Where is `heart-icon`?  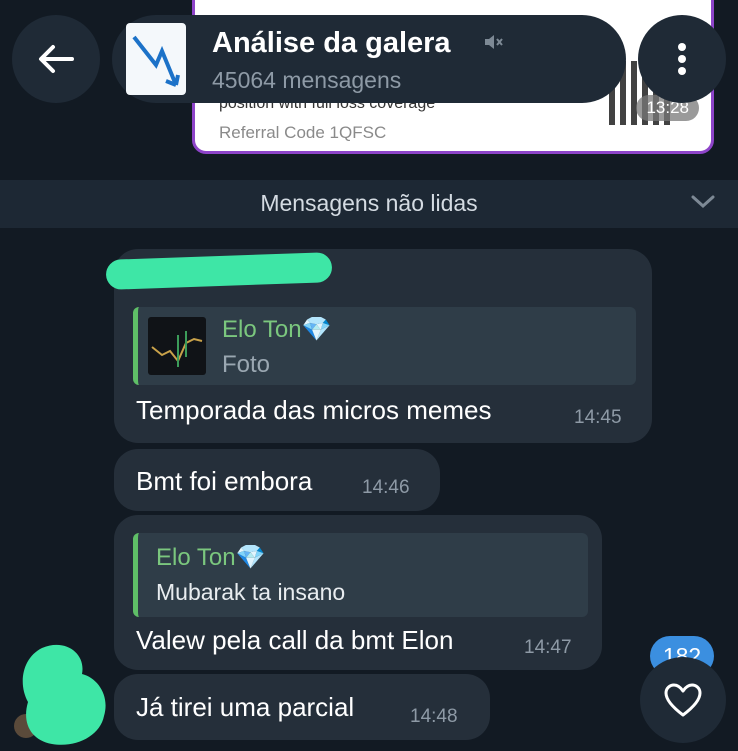 heart-icon is located at coordinates (683, 700).